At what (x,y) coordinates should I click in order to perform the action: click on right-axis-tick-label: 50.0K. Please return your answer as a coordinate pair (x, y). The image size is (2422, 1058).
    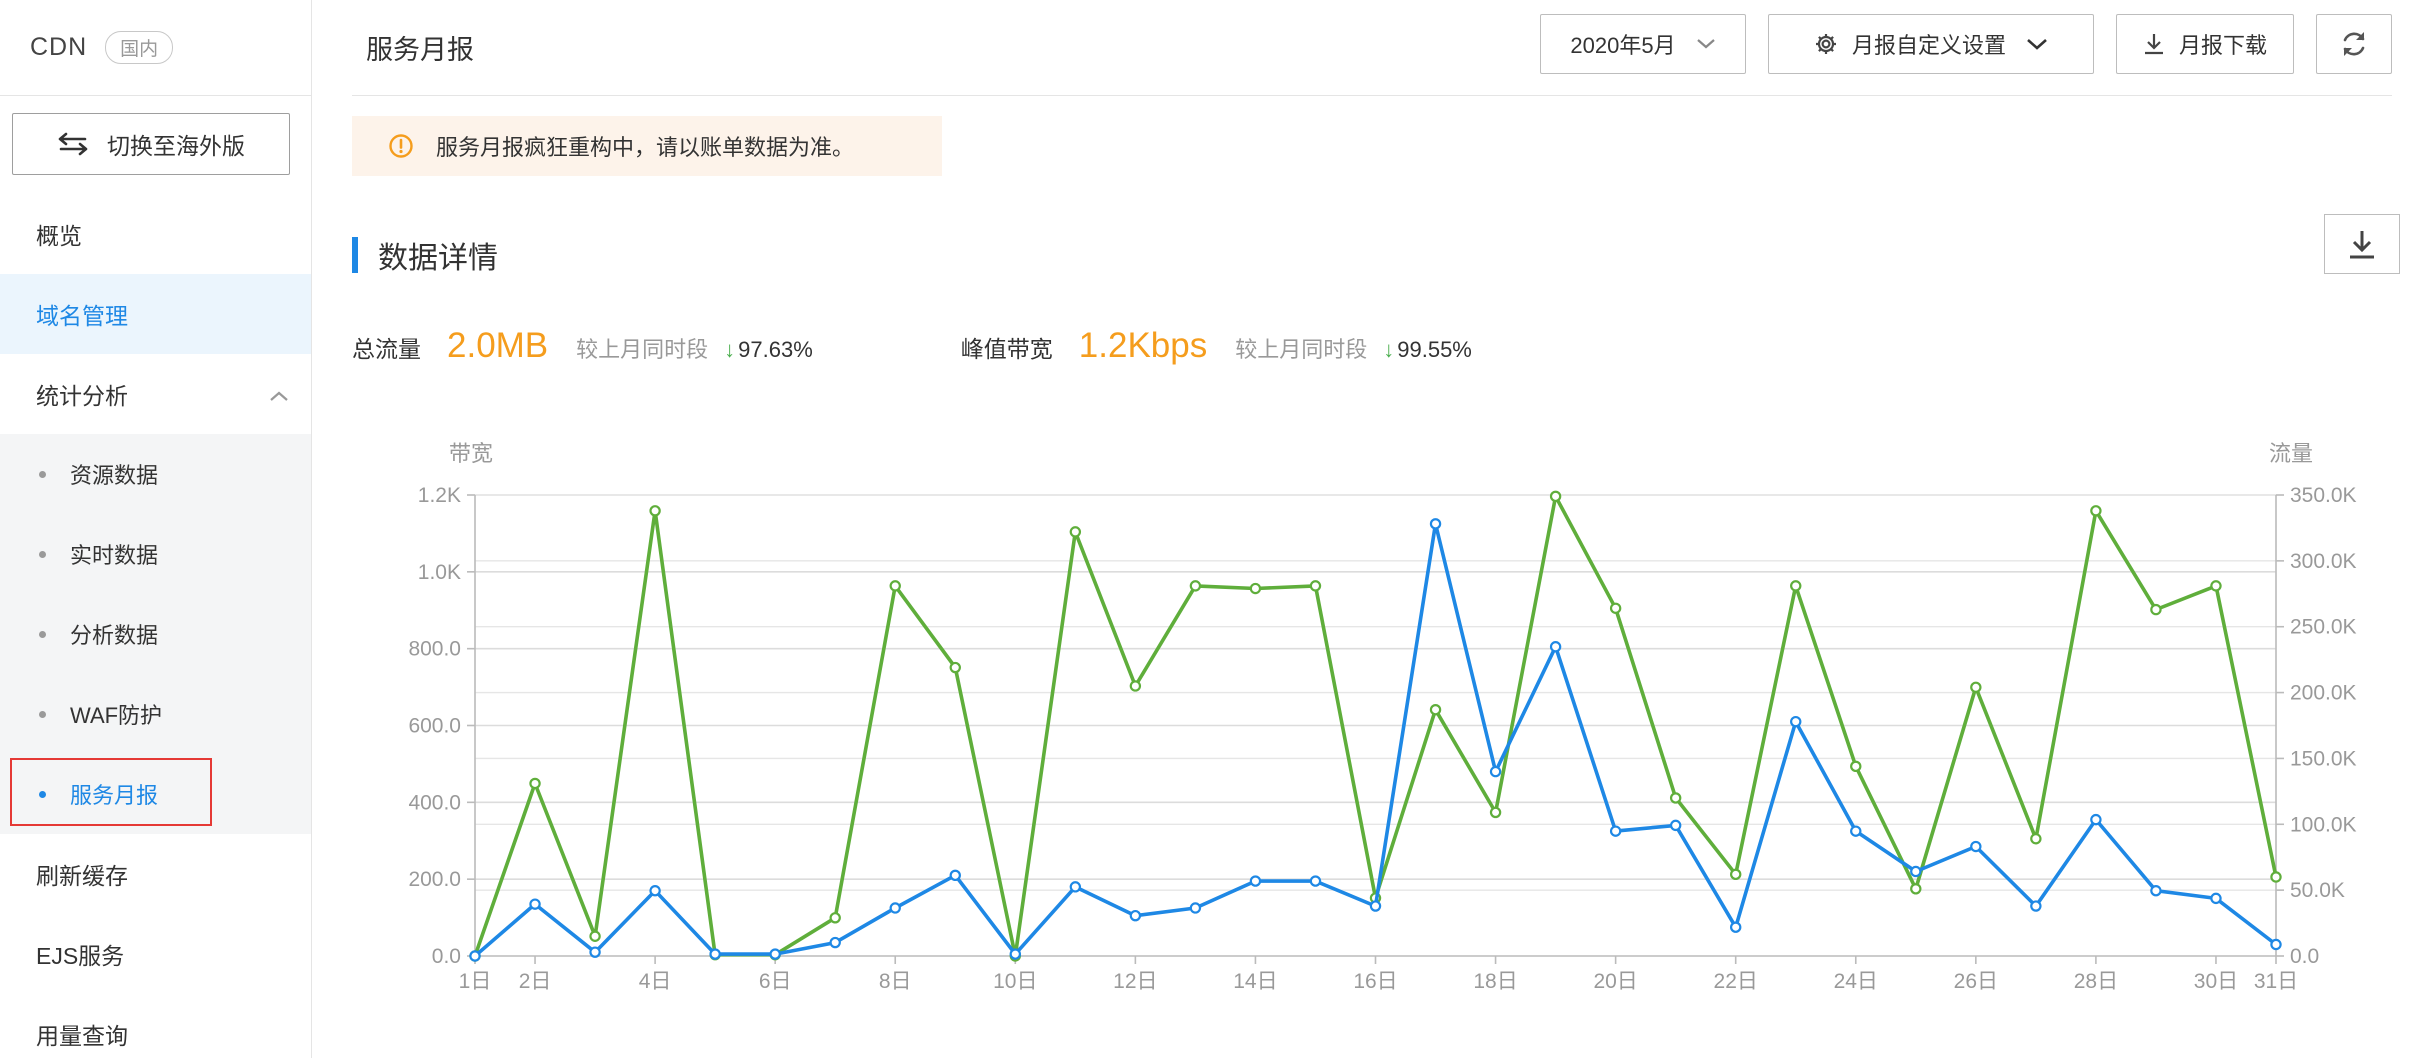
    Looking at the image, I should click on (2317, 890).